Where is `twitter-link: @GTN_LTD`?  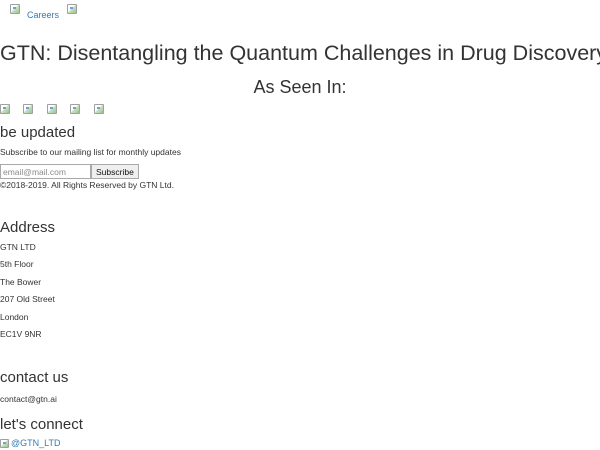
twitter-link: @GTN_LTD is located at coordinates (30, 443).